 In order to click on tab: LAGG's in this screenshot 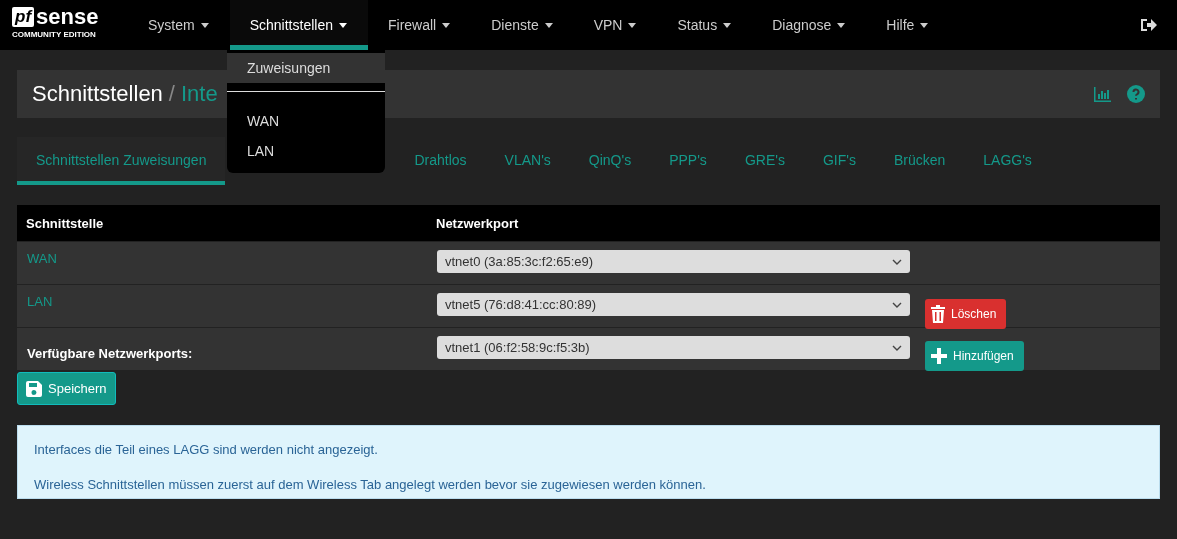, I will do `click(1007, 161)`.